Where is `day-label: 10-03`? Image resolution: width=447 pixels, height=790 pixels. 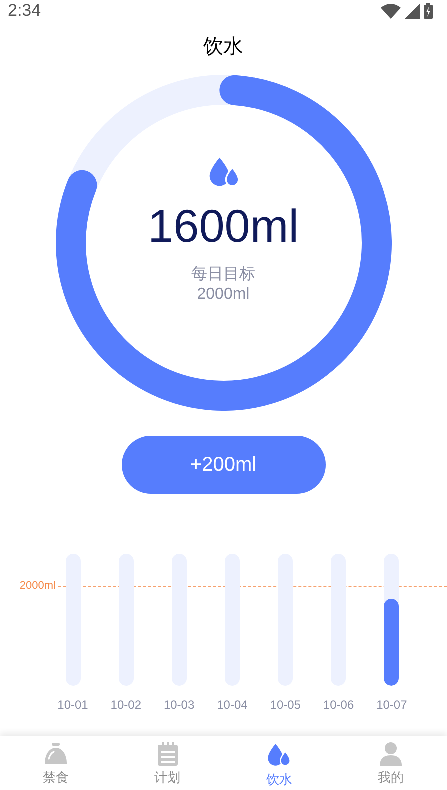 day-label: 10-03 is located at coordinates (179, 705).